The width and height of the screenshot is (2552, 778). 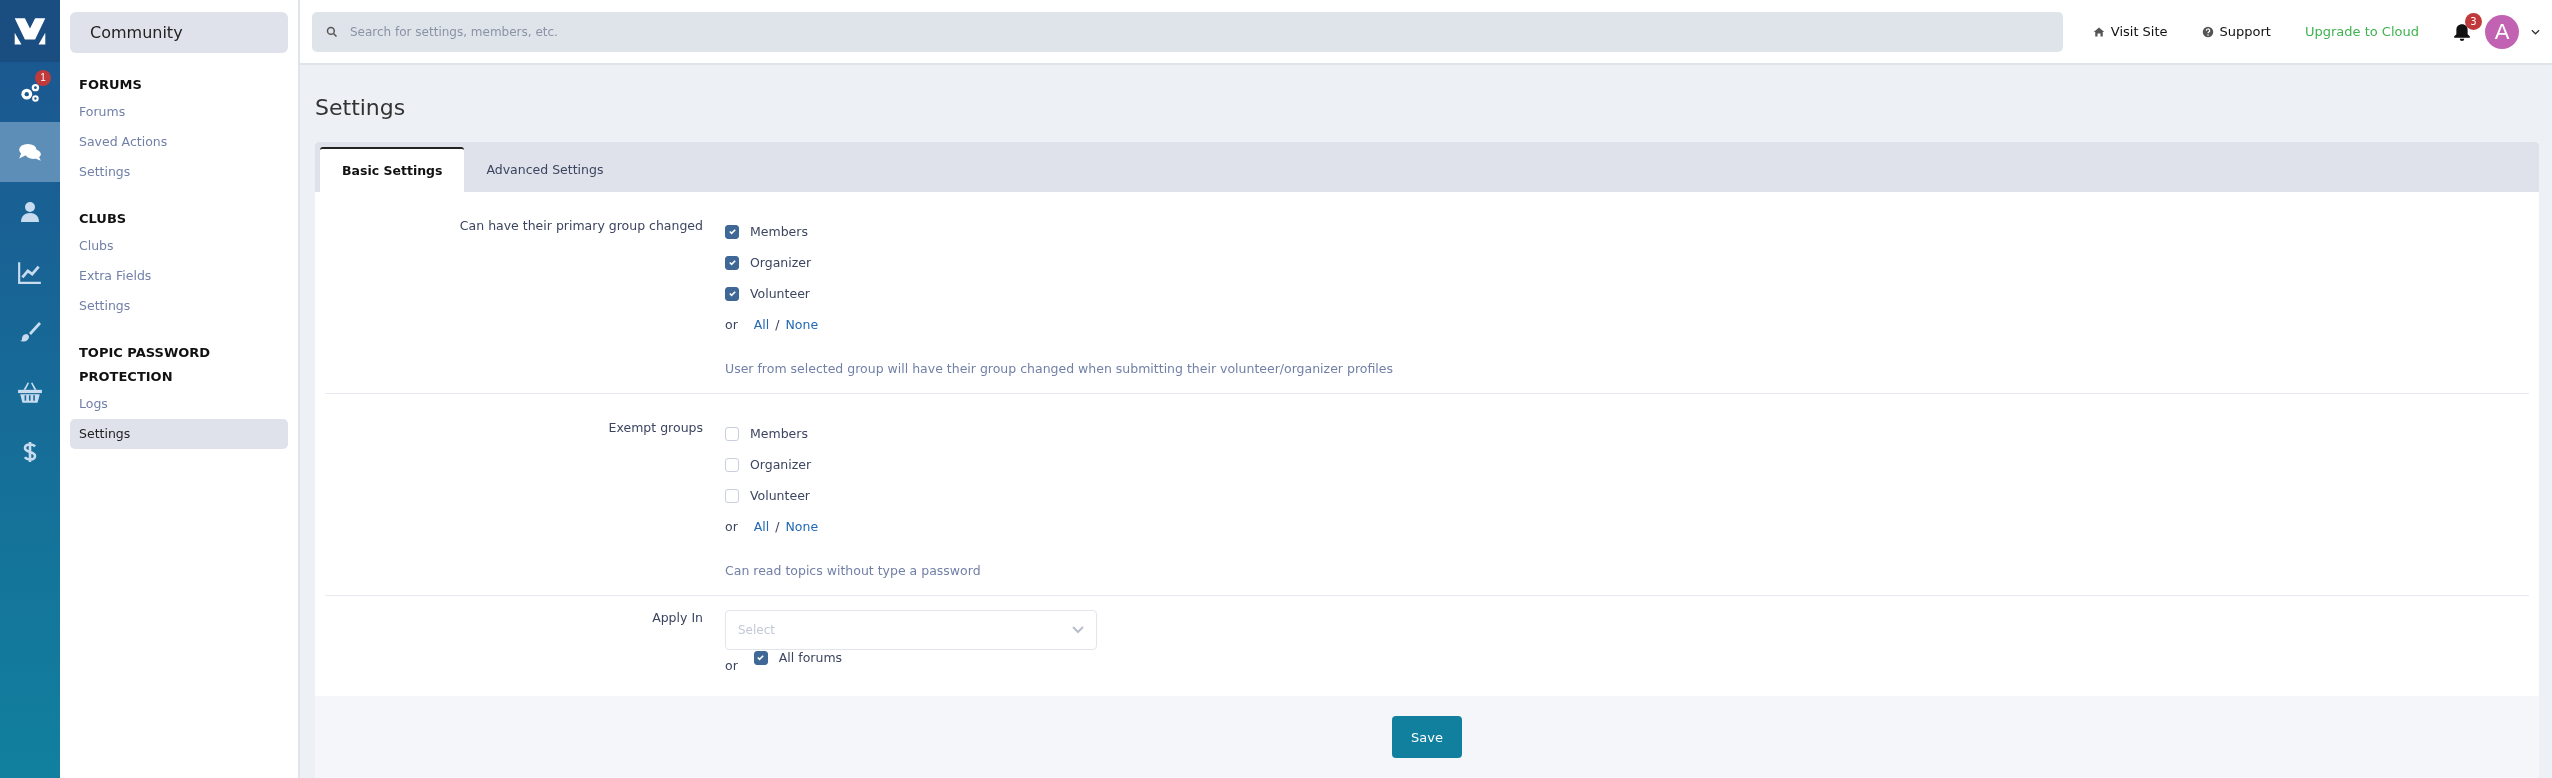 I want to click on tab: Advanced Settings, so click(x=545, y=169).